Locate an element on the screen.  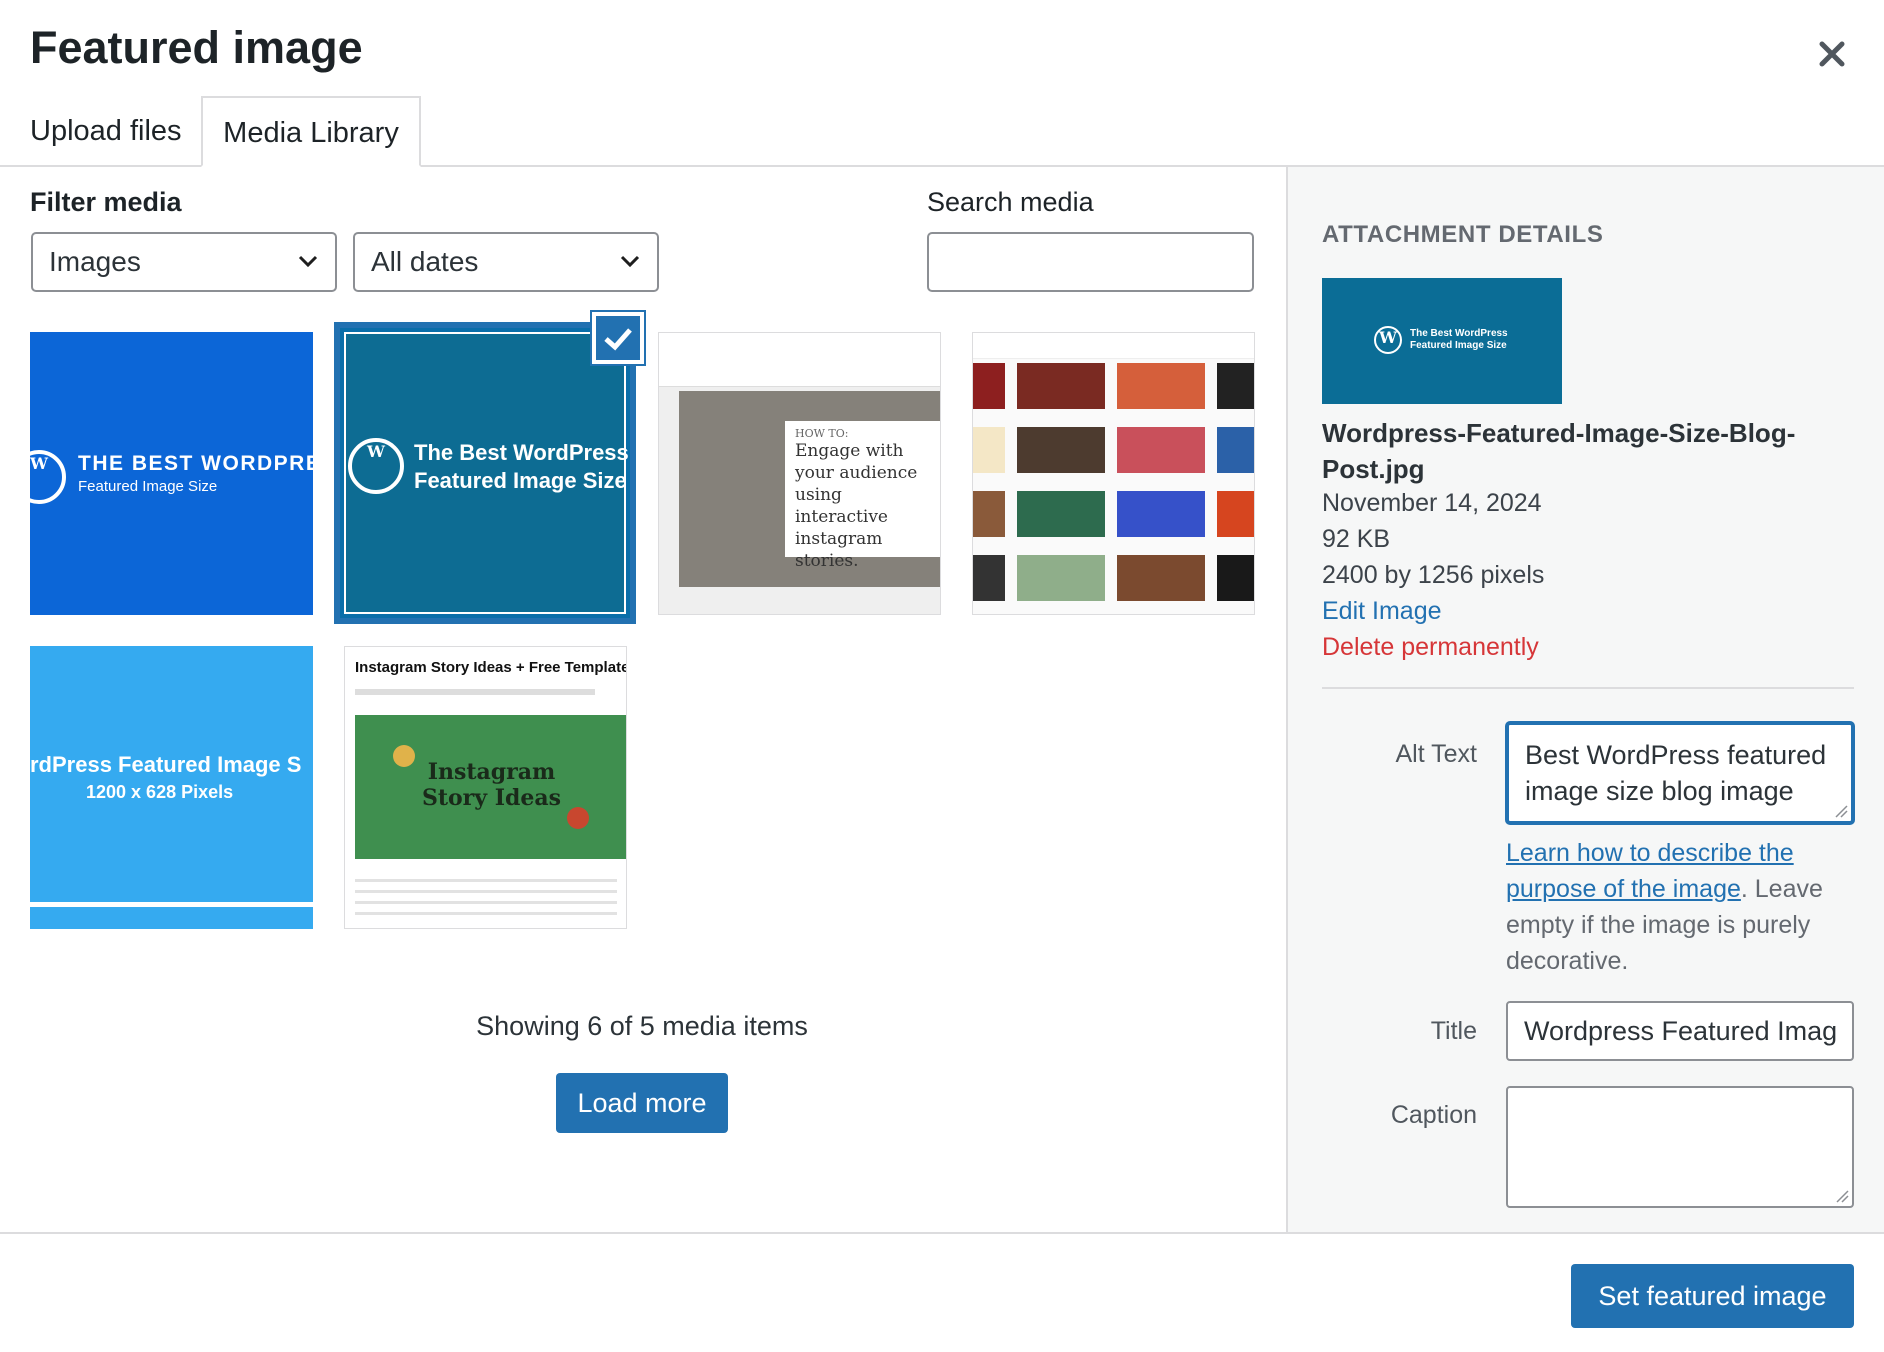
footer-divider is located at coordinates (942, 1233).